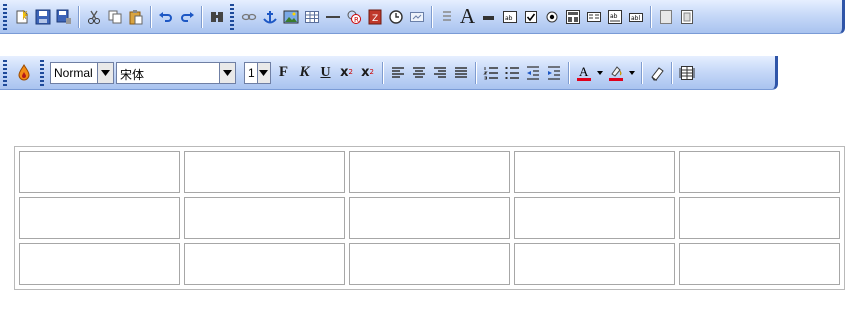 The height and width of the screenshot is (319, 845). What do you see at coordinates (24, 73) in the screenshot?
I see `format-painter-icon` at bounding box center [24, 73].